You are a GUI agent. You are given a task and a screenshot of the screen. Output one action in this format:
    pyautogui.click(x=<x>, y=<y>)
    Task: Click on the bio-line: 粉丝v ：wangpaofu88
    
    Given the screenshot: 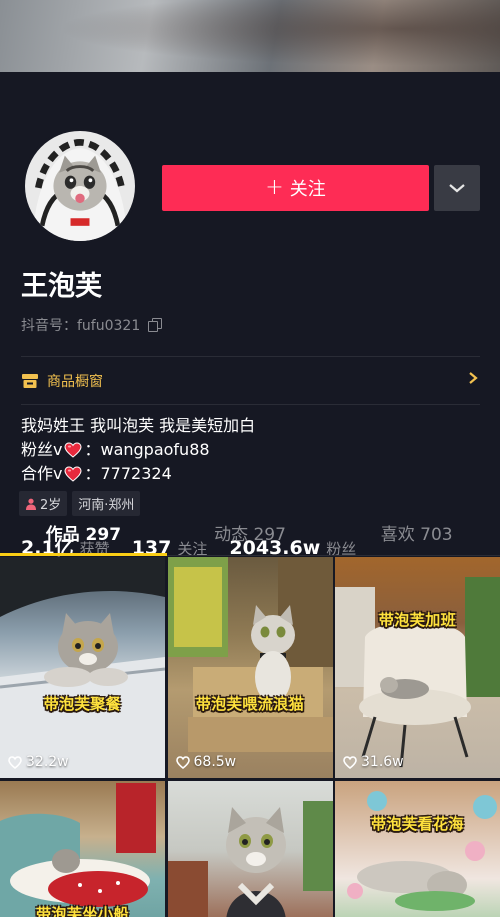 What is the action you would take?
    pyautogui.click(x=138, y=450)
    